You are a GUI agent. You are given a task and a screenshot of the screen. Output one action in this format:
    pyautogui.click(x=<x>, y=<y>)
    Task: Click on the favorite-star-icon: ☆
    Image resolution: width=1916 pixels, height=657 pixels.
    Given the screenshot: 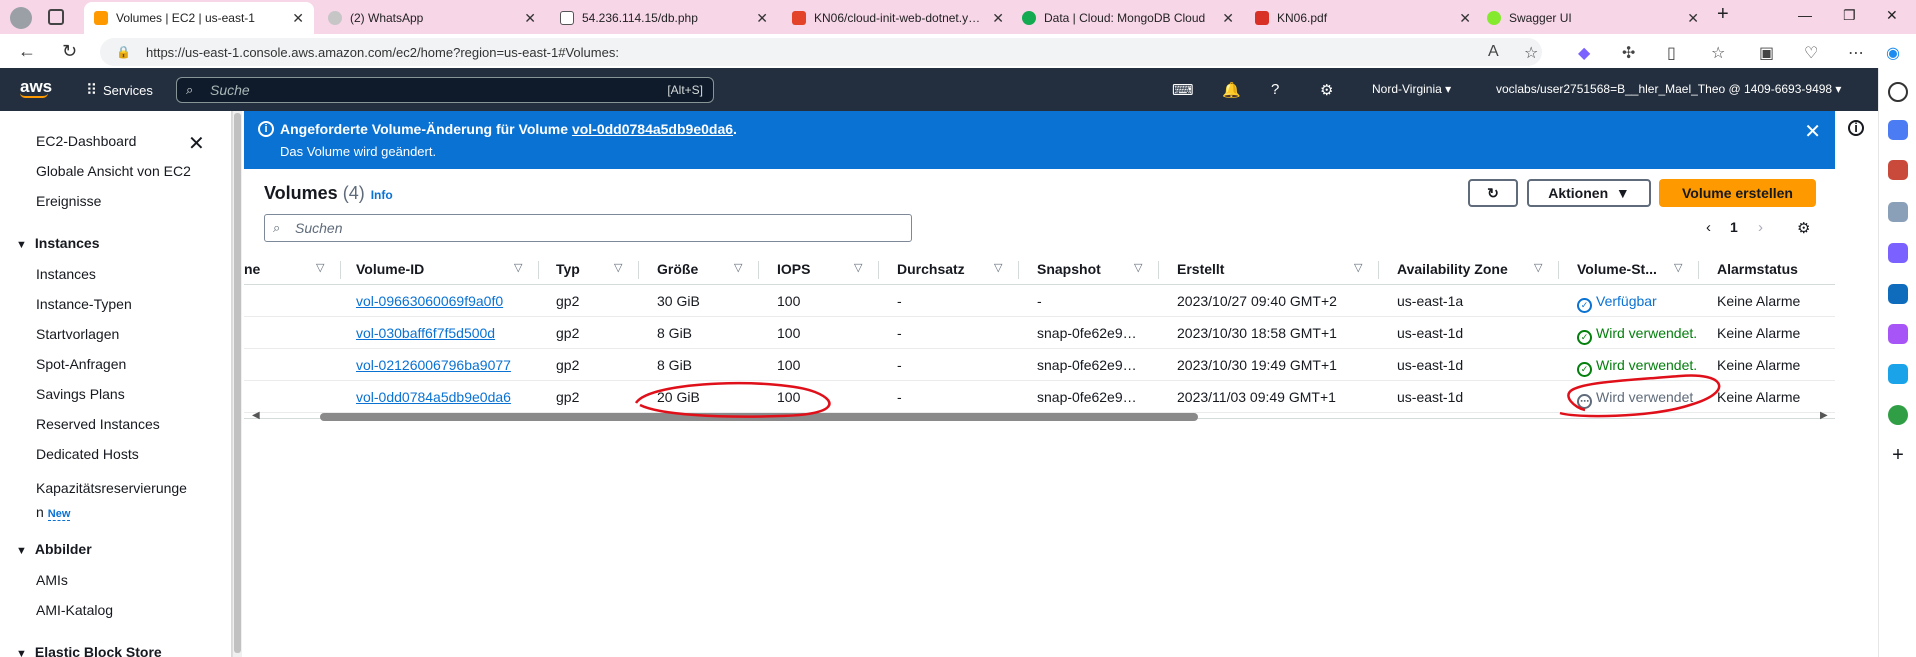 What is the action you would take?
    pyautogui.click(x=1531, y=53)
    